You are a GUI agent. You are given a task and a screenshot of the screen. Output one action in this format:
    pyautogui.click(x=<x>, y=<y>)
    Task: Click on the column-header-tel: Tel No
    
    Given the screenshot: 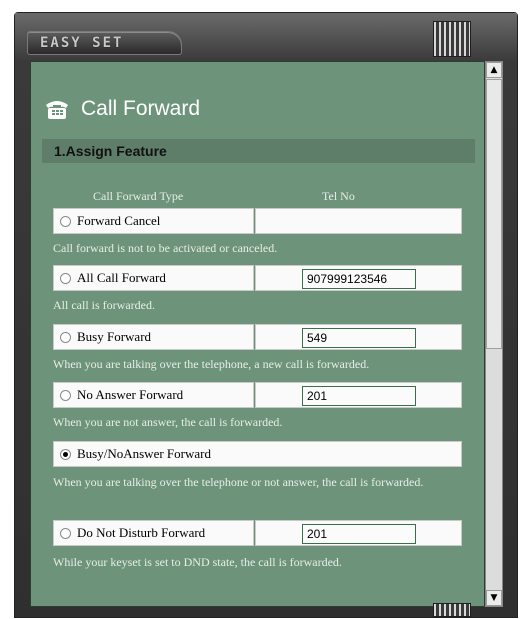 What is the action you would take?
    pyautogui.click(x=338, y=196)
    